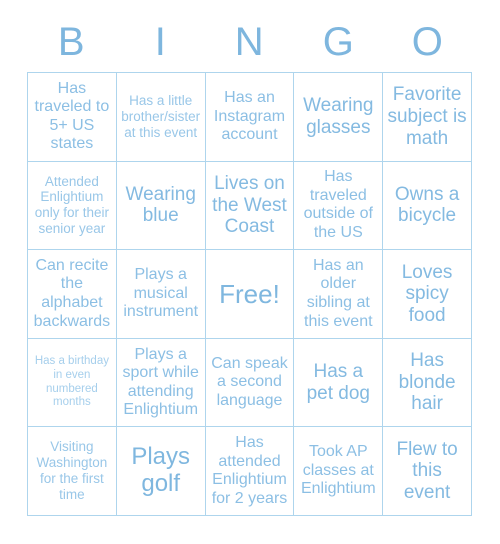 The height and width of the screenshot is (544, 500). I want to click on bingo-cell: Lives on the West Coast, so click(250, 206).